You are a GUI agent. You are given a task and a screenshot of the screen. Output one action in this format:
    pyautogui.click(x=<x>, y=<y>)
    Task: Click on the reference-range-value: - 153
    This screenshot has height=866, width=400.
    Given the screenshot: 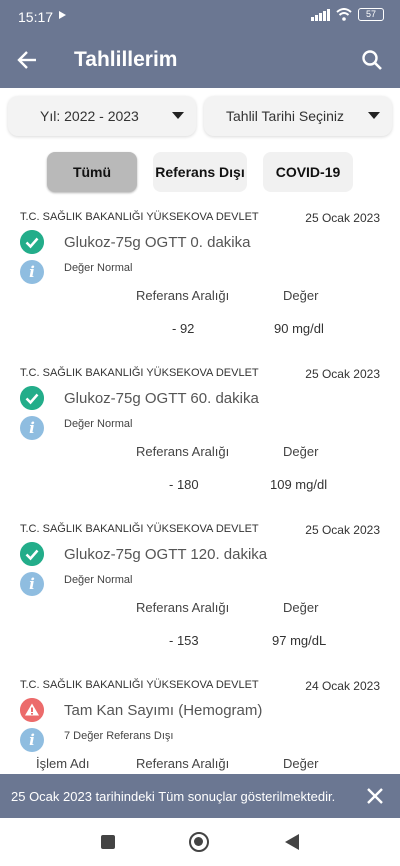 What is the action you would take?
    pyautogui.click(x=184, y=640)
    